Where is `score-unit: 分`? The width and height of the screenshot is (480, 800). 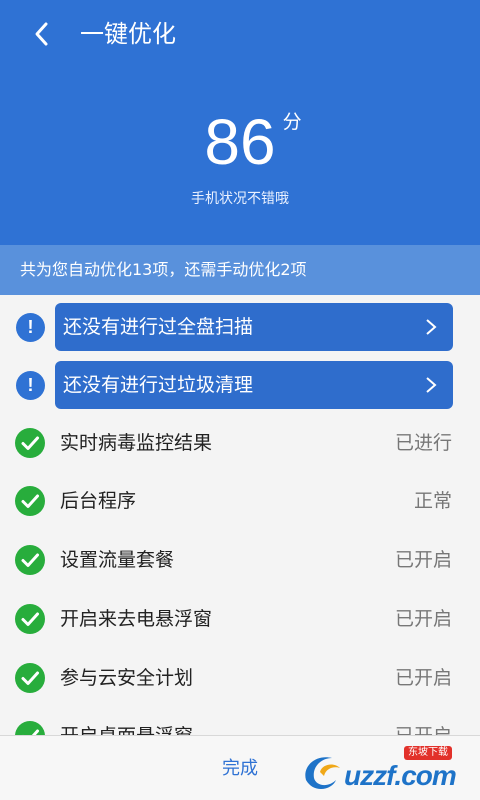 score-unit: 分 is located at coordinates (292, 122).